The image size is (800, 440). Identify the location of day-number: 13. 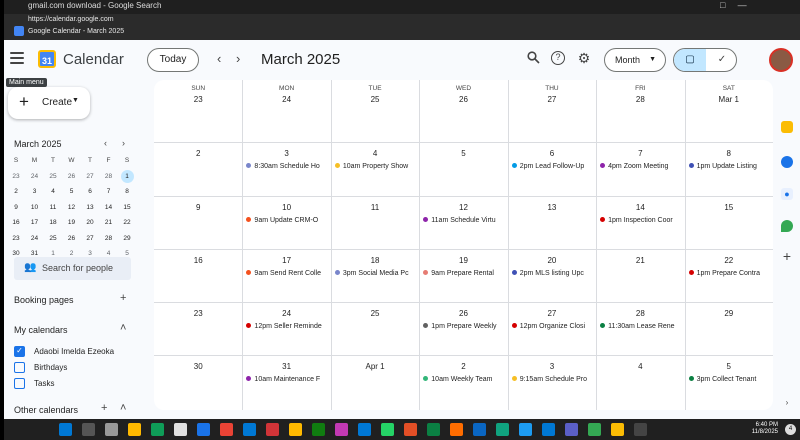
(552, 207).